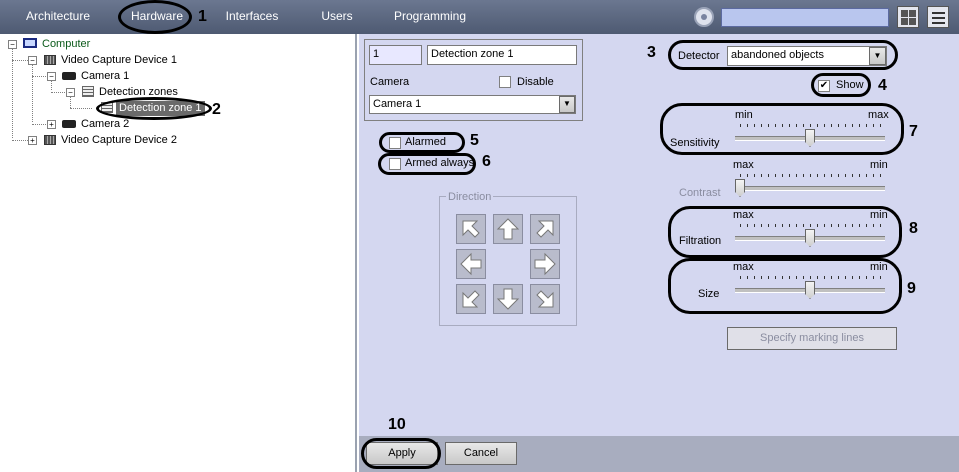 Image resolution: width=959 pixels, height=472 pixels. I want to click on tab-hardware: Hardware, so click(157, 17).